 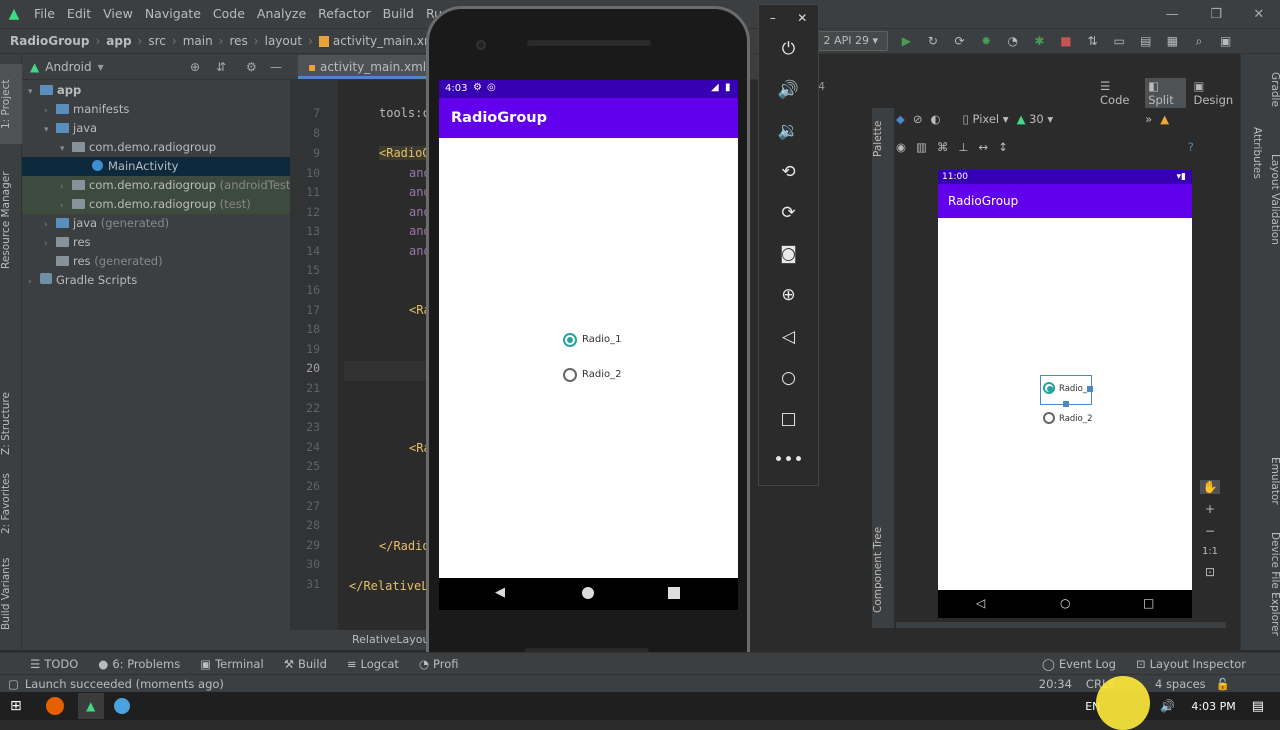 What do you see at coordinates (156, 166) in the screenshot?
I see `tree-item-mainactivity: MainActivity` at bounding box center [156, 166].